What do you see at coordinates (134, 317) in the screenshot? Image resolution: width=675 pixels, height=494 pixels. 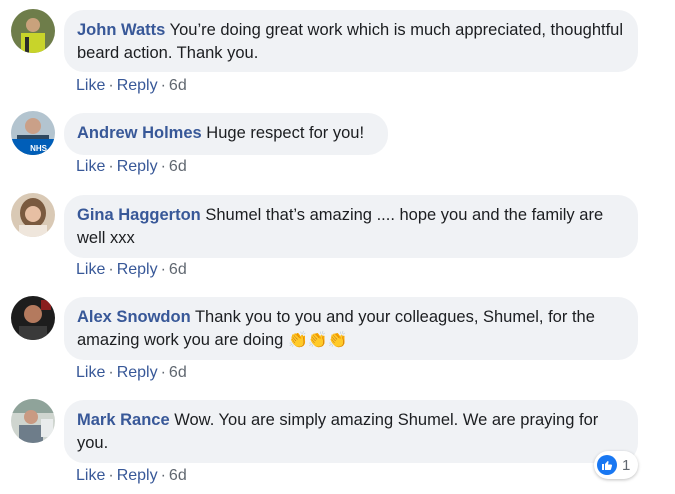 I see `comment-author: Alex Snowdon` at bounding box center [134, 317].